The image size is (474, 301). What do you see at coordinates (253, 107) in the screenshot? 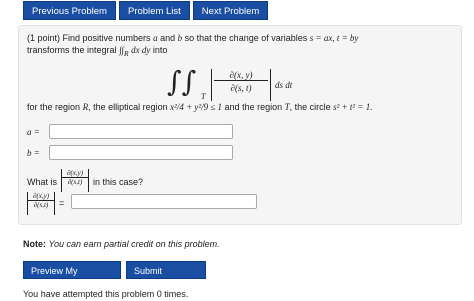
I see `and-region-text: and the region` at bounding box center [253, 107].